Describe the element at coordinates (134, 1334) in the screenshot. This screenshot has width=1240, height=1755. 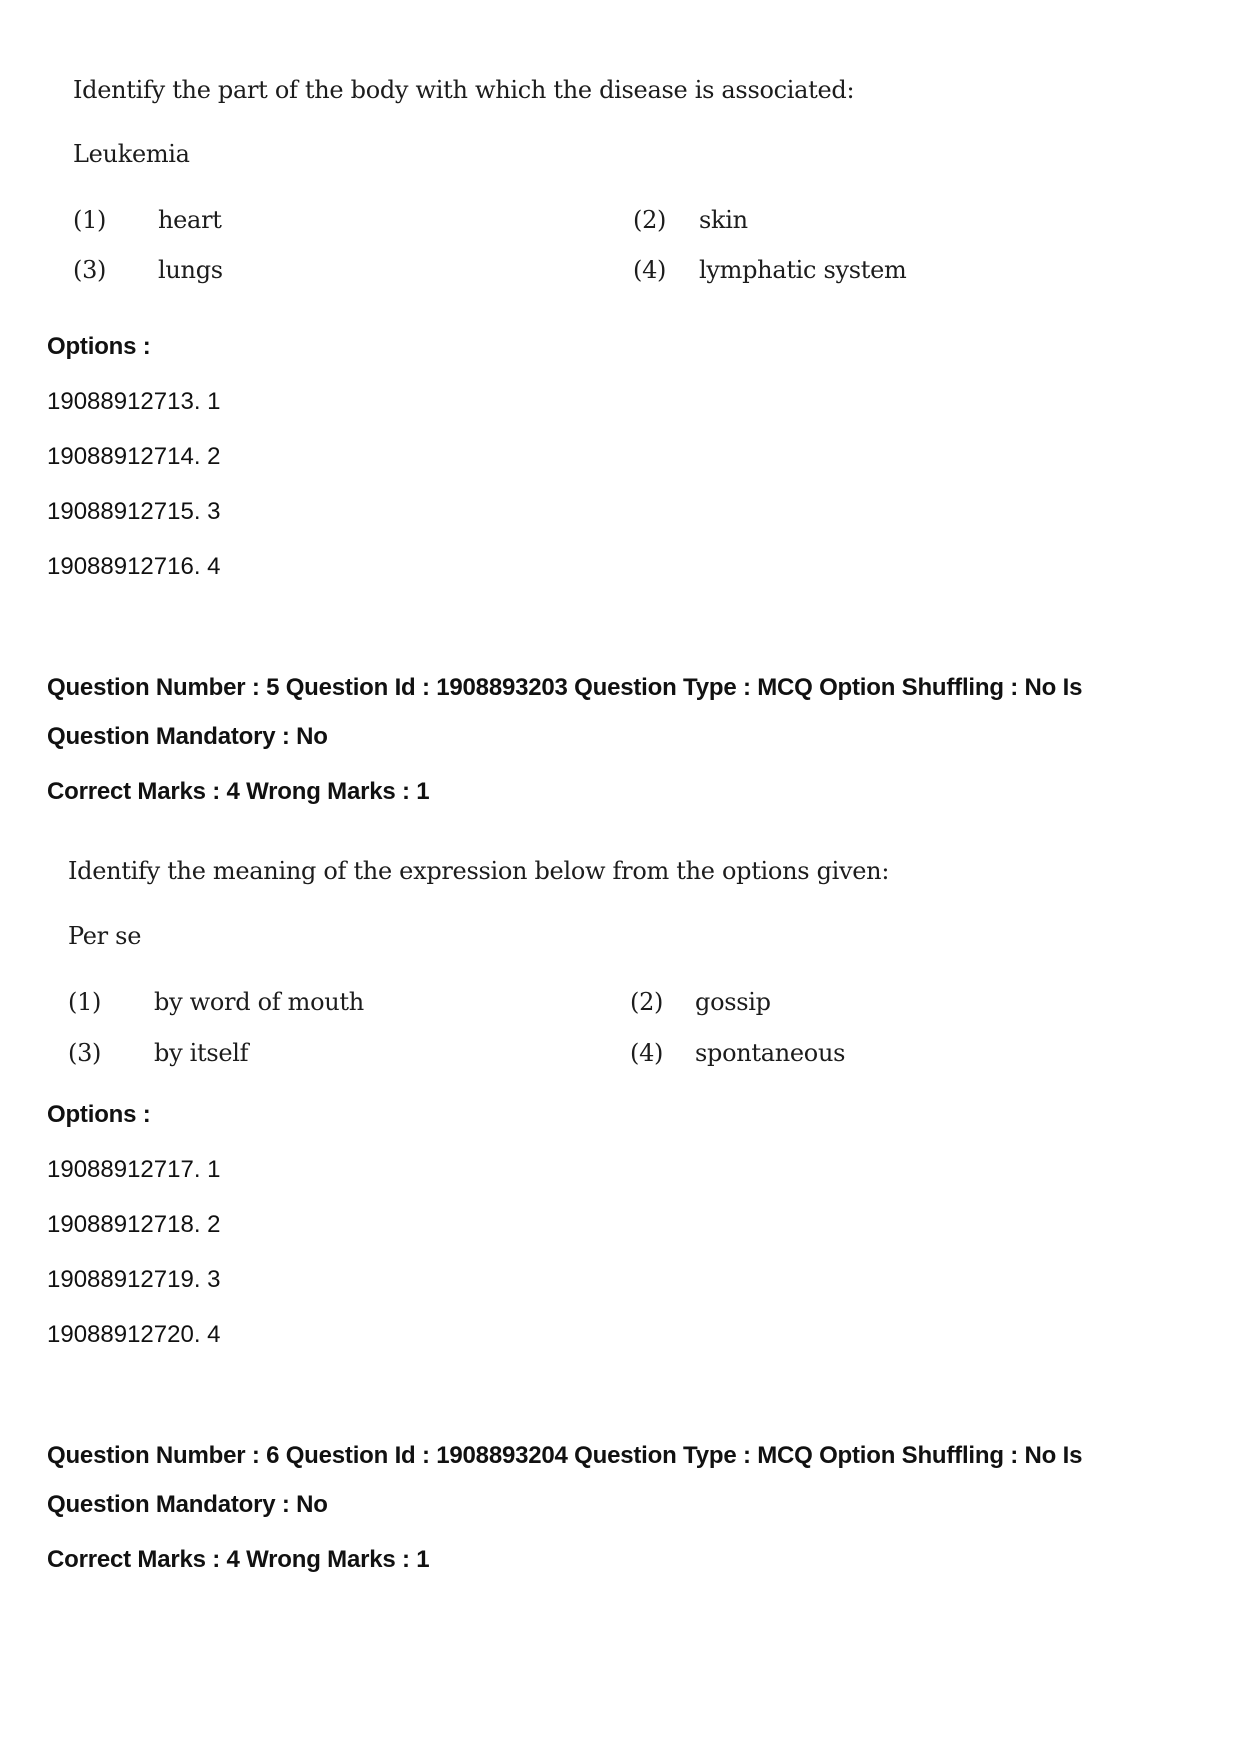
I see `option-item: 19088912720. 4` at that location.